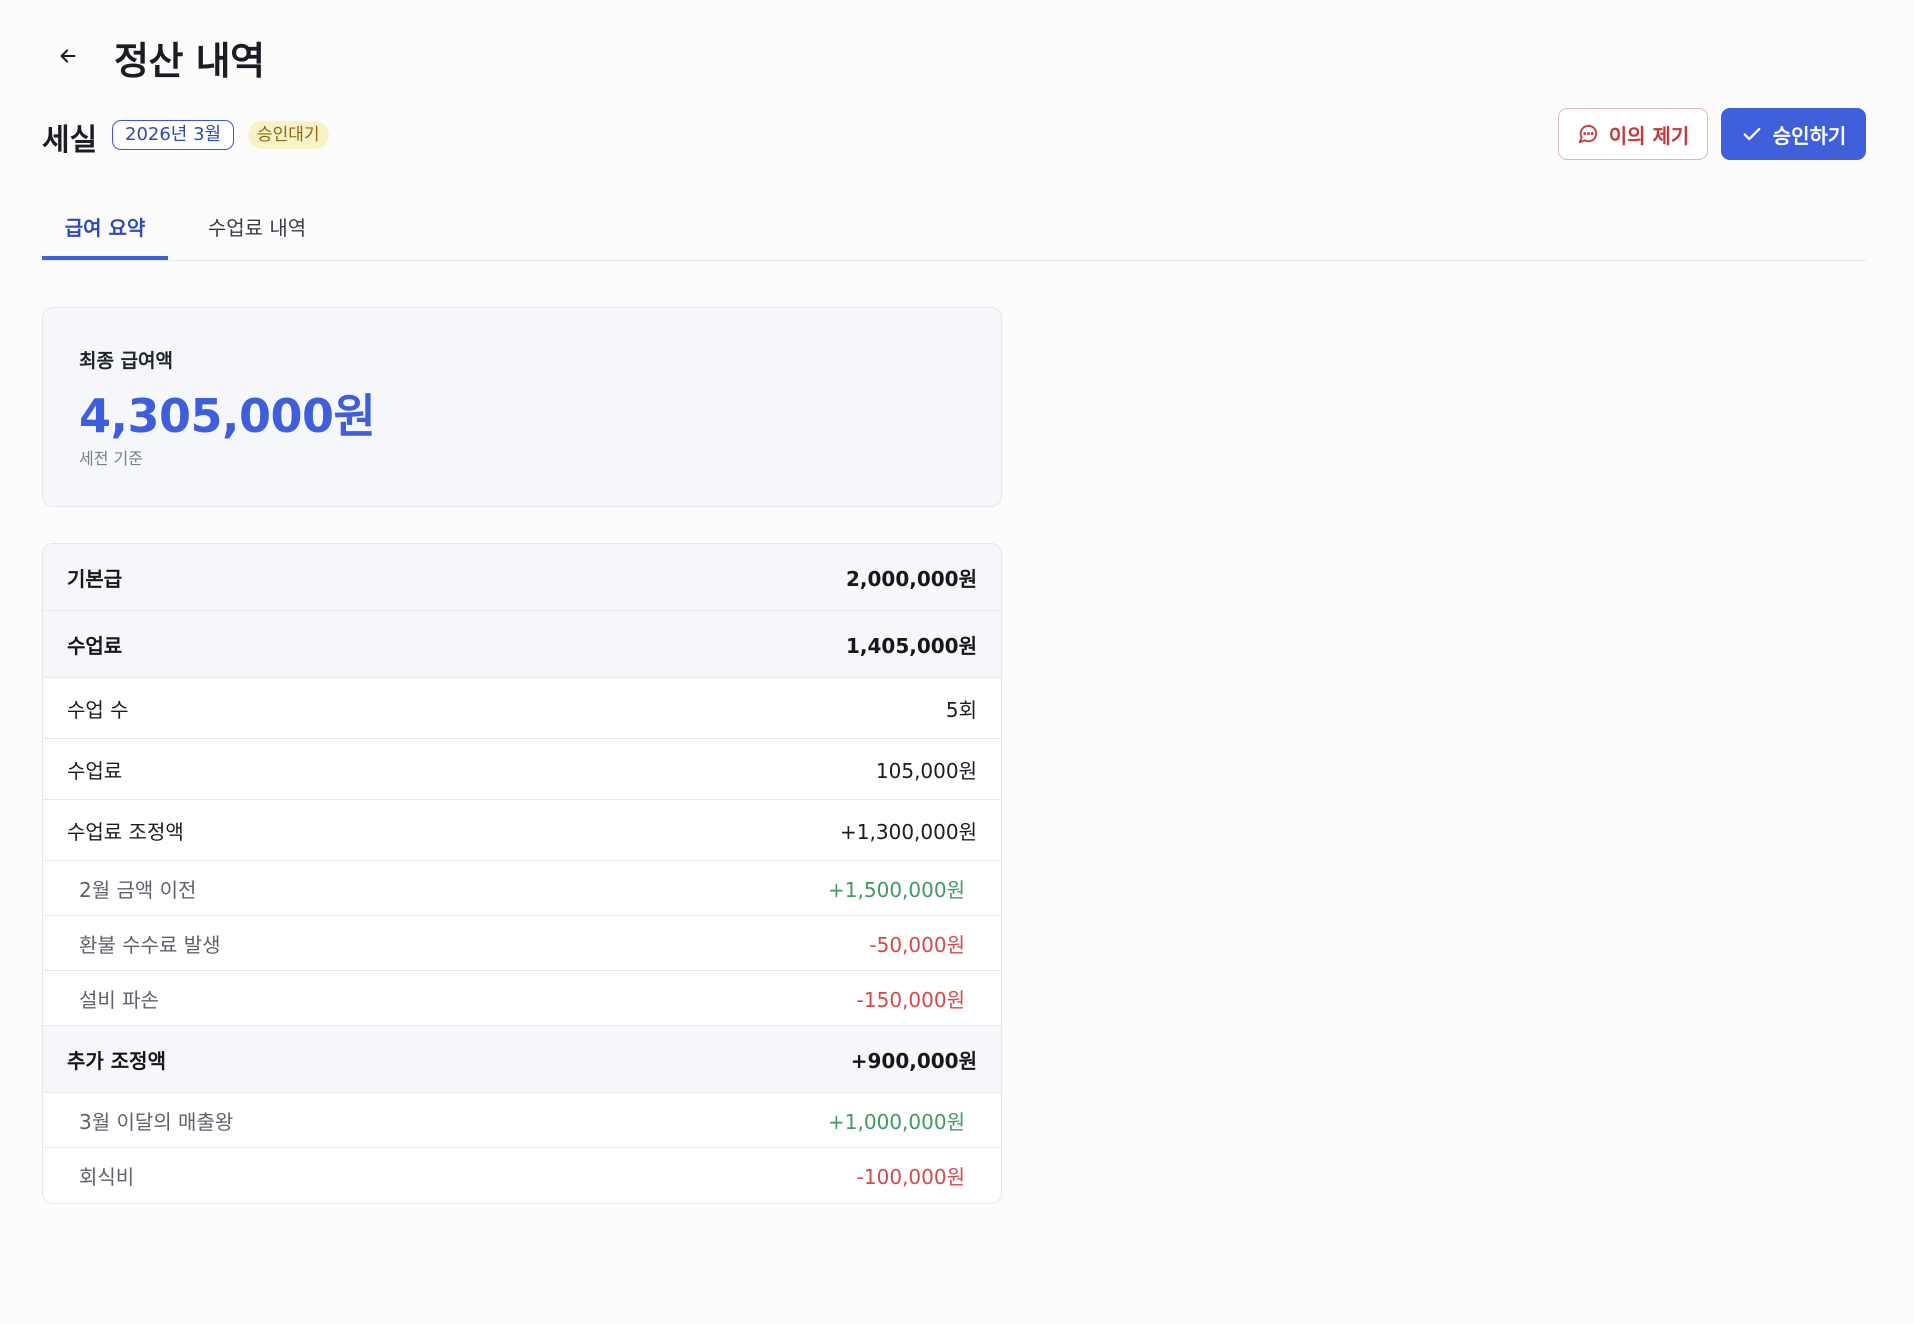 This screenshot has width=1914, height=1324. I want to click on approve-label: 승인하기, so click(1809, 135).